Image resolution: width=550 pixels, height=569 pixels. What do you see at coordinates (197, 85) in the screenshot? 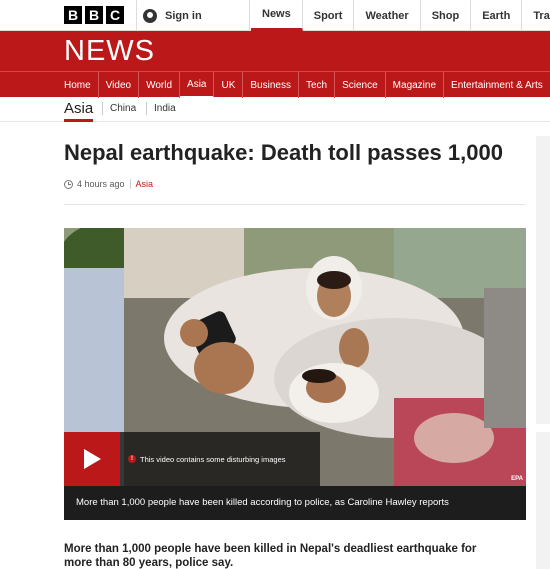
I see `section-nav-asia: Asia` at bounding box center [197, 85].